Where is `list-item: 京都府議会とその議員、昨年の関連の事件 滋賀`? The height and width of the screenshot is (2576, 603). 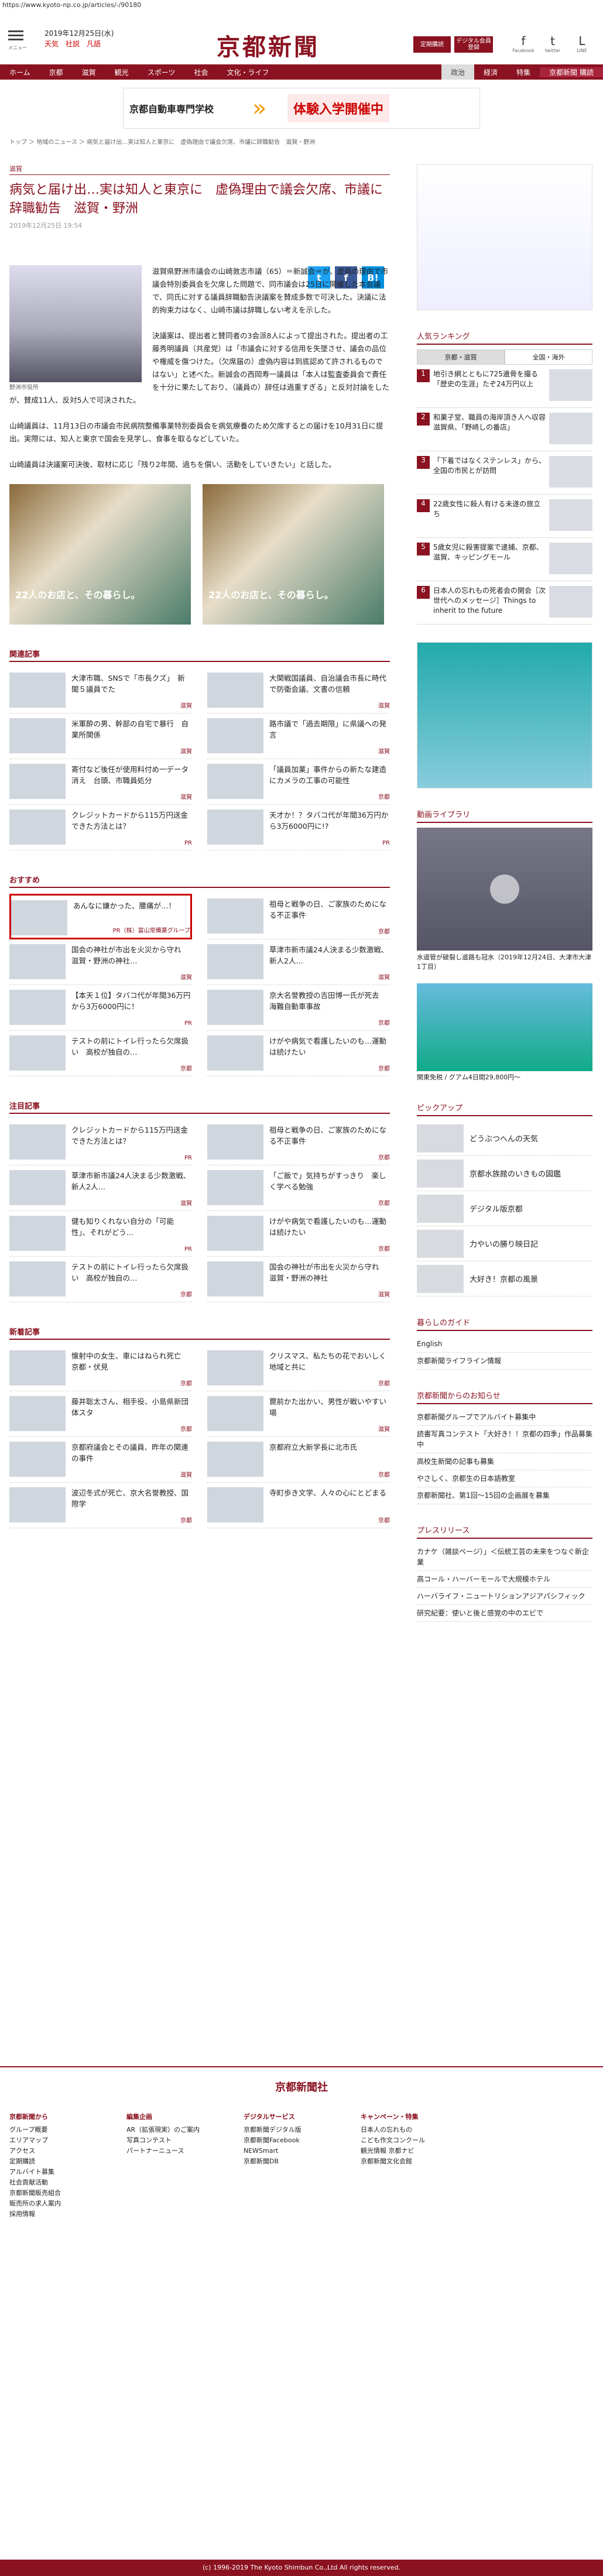 list-item: 京都府議会とその議員、昨年の関連の事件 滋賀 is located at coordinates (100, 1460).